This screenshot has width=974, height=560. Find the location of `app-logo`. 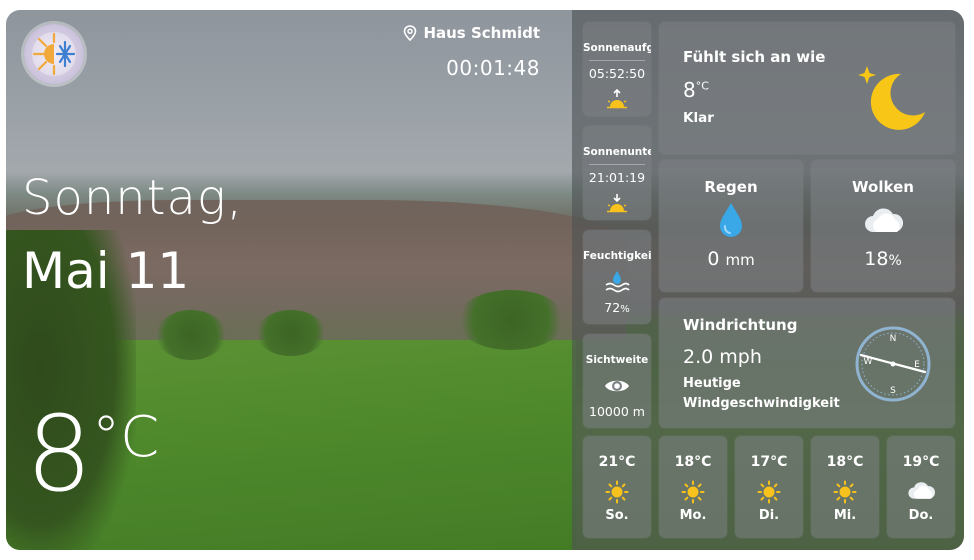

app-logo is located at coordinates (54, 54).